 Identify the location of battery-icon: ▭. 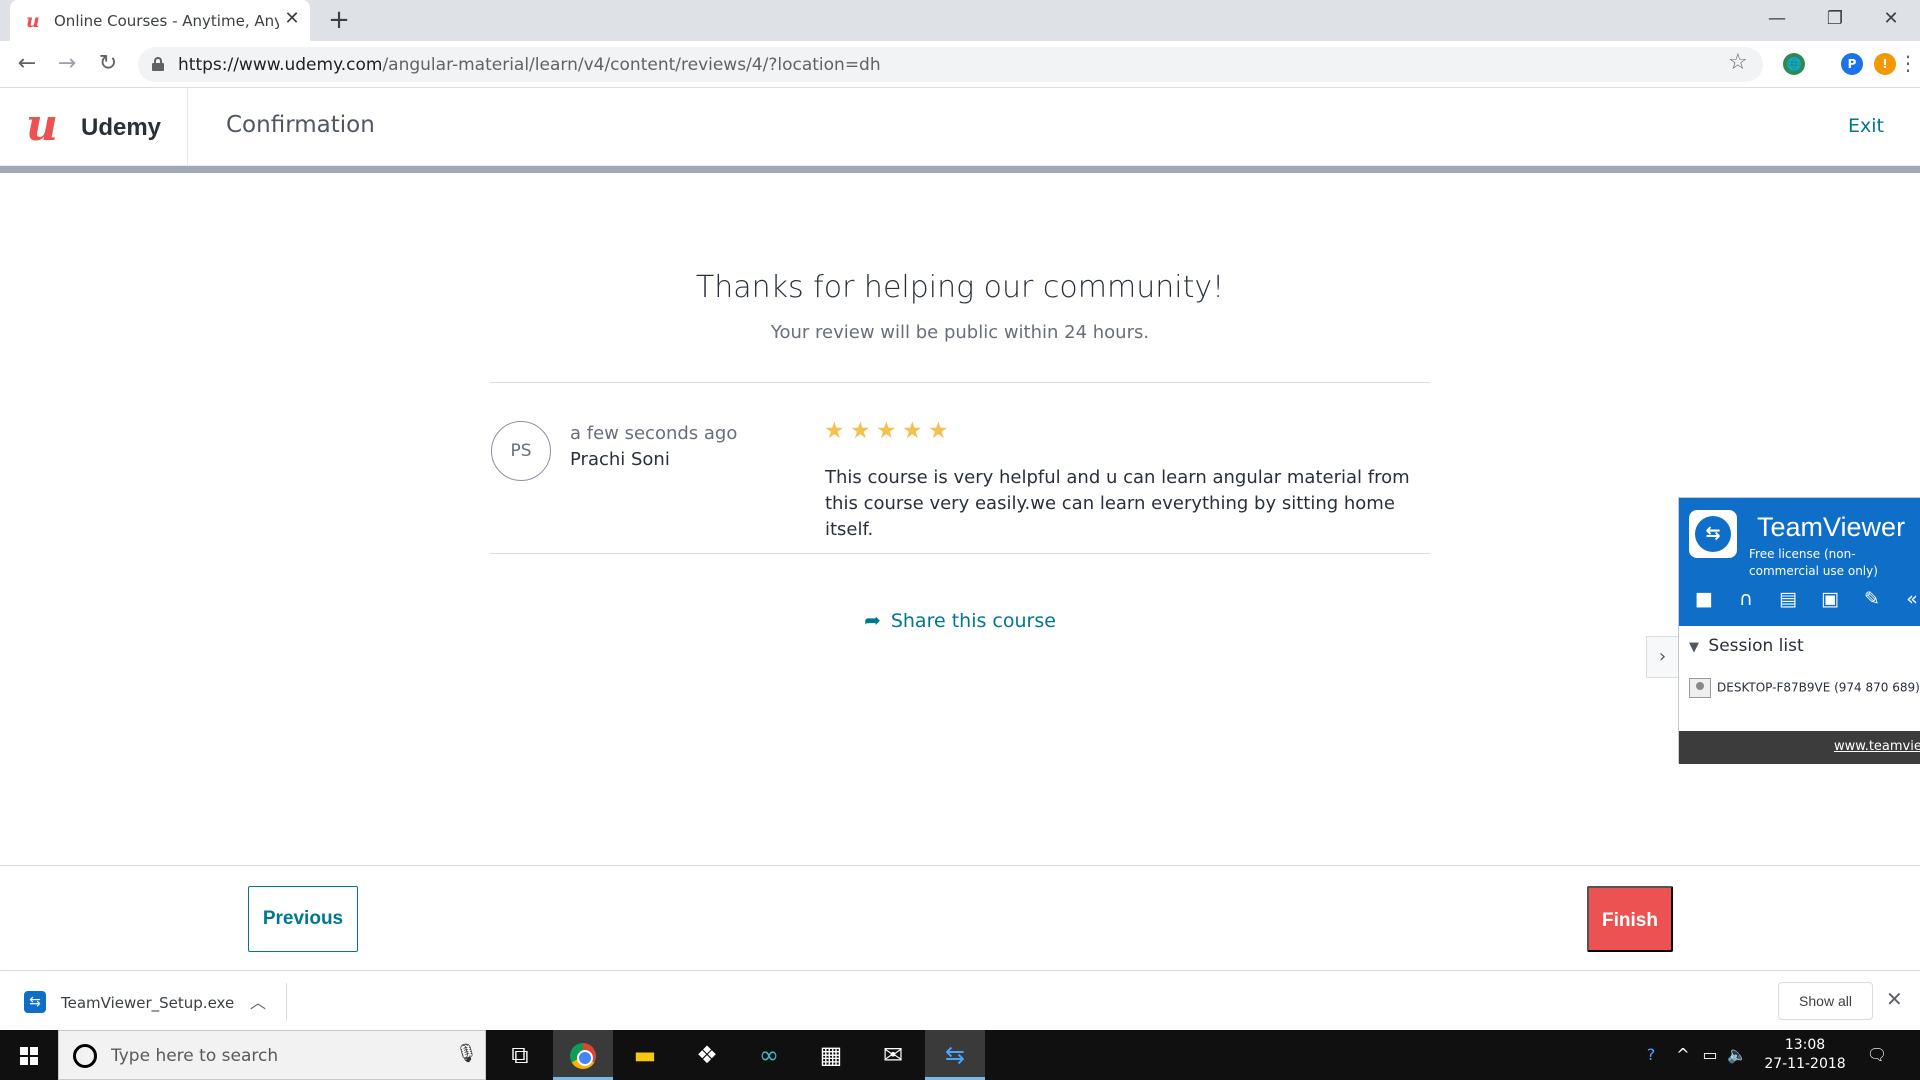
(1710, 1055).